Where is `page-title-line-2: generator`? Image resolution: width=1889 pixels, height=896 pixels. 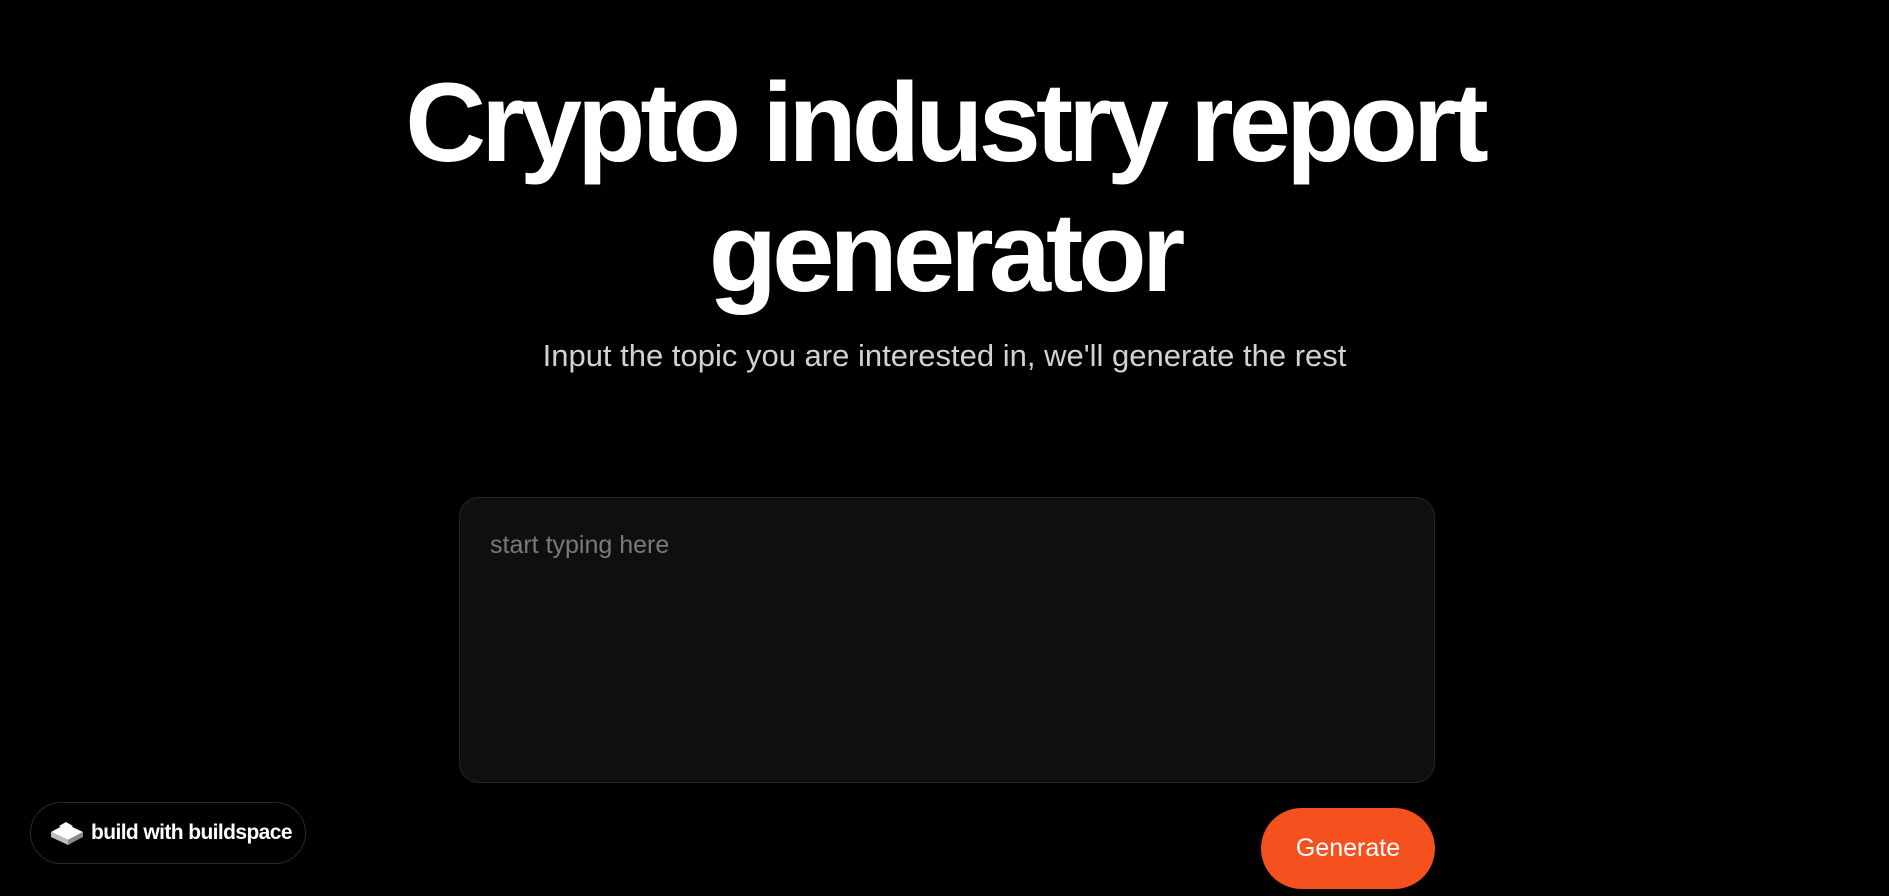
page-title-line-2: generator is located at coordinates (947, 252).